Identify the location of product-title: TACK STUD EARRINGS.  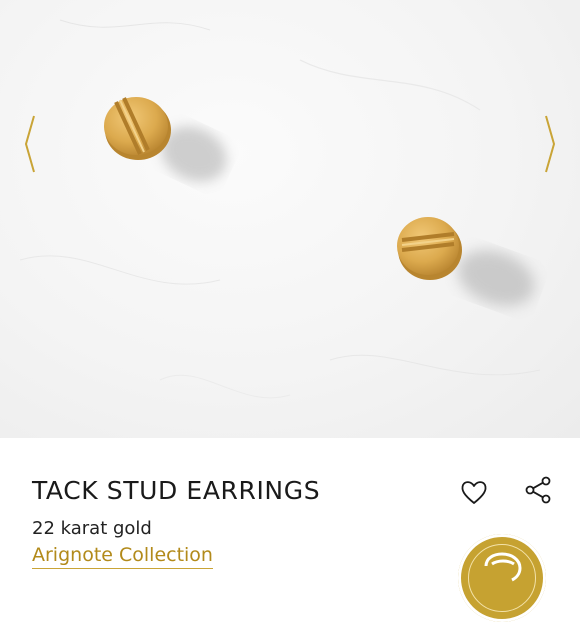
(176, 490).